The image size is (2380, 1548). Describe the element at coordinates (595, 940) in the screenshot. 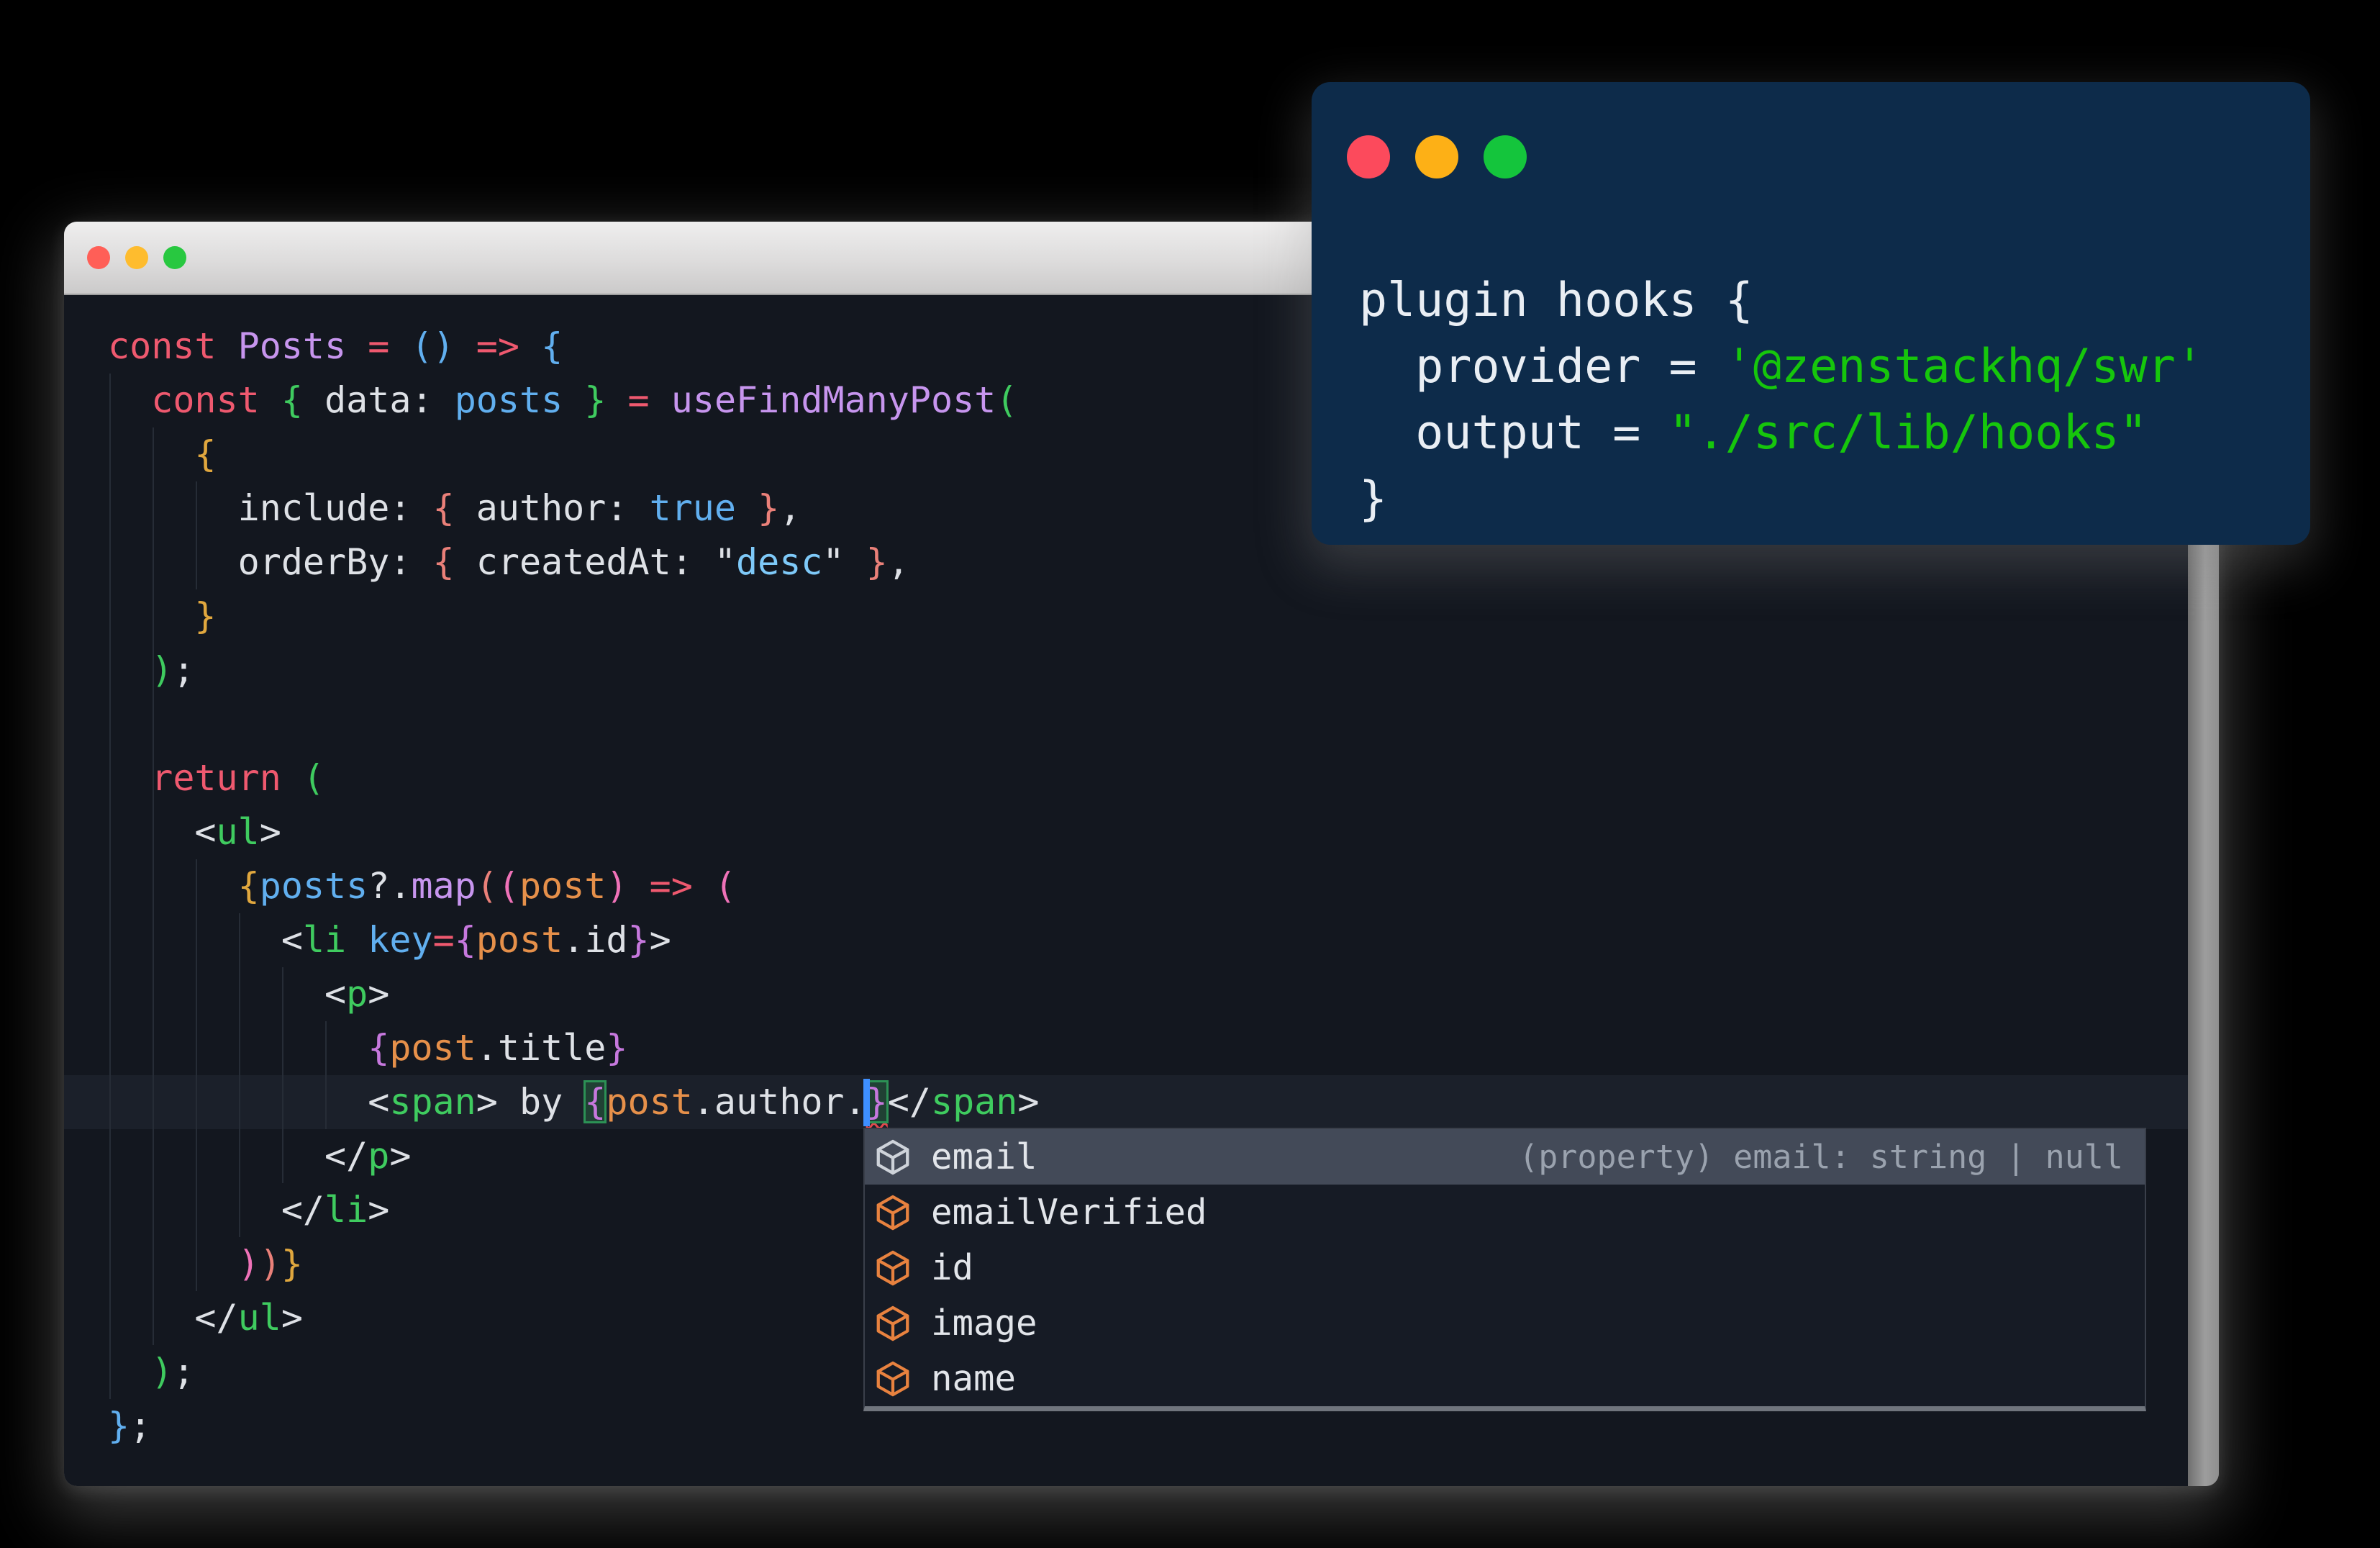

I see `code-token: .id` at that location.